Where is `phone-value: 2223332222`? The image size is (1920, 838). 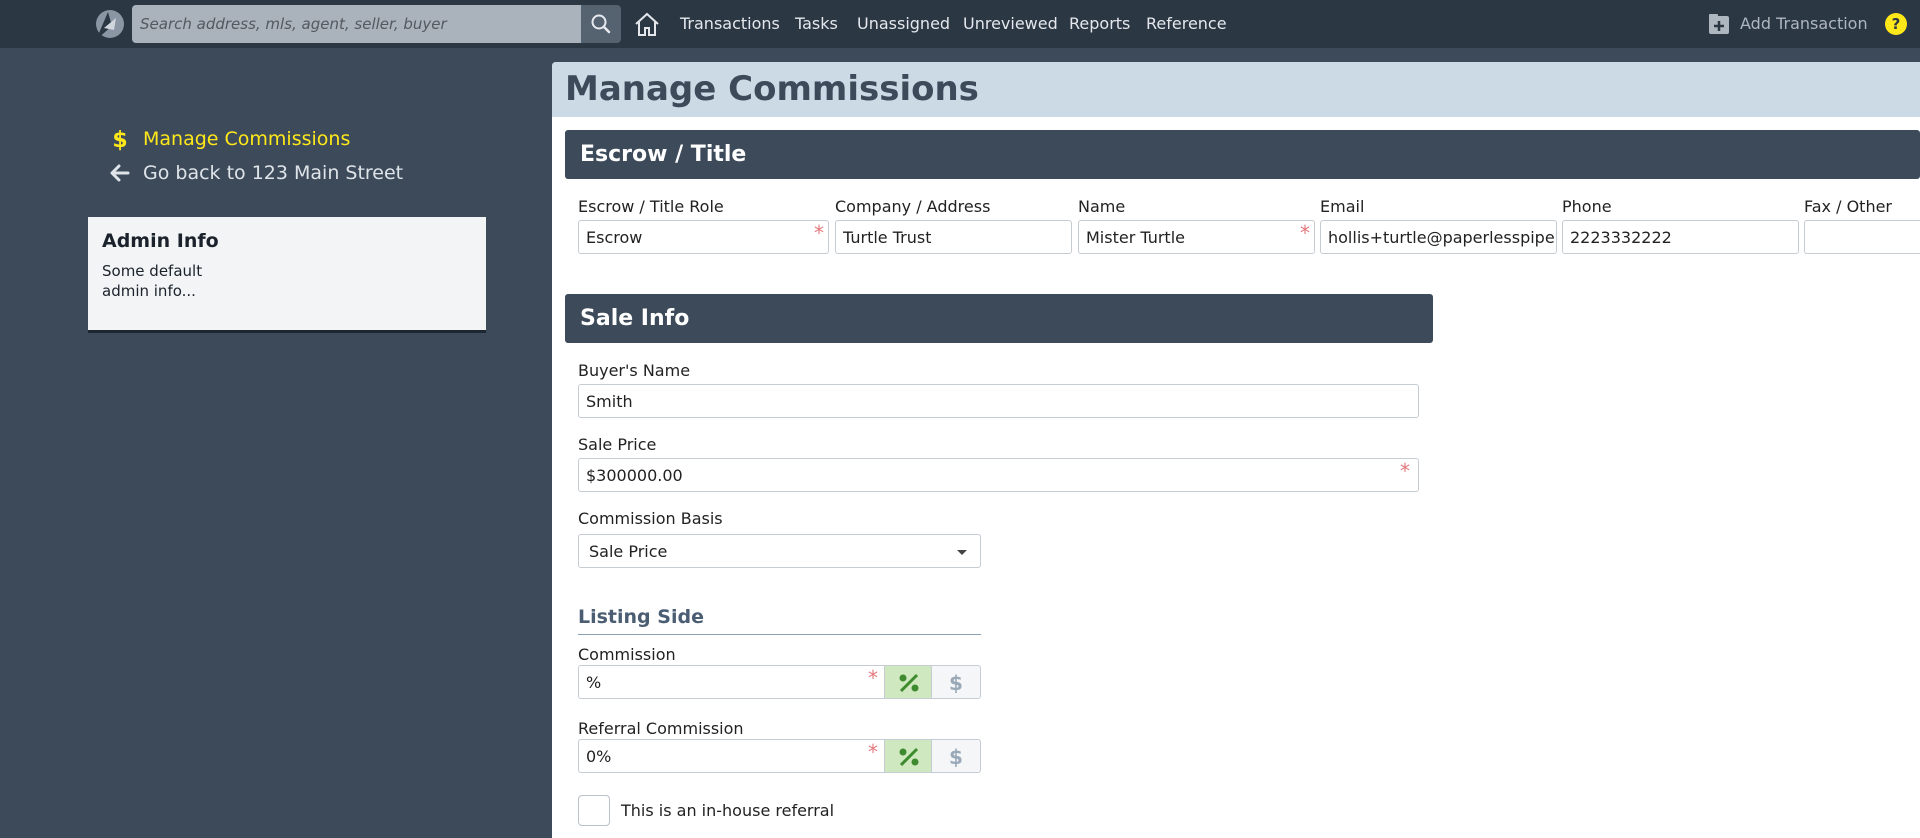
phone-value: 2223332222 is located at coordinates (1621, 237).